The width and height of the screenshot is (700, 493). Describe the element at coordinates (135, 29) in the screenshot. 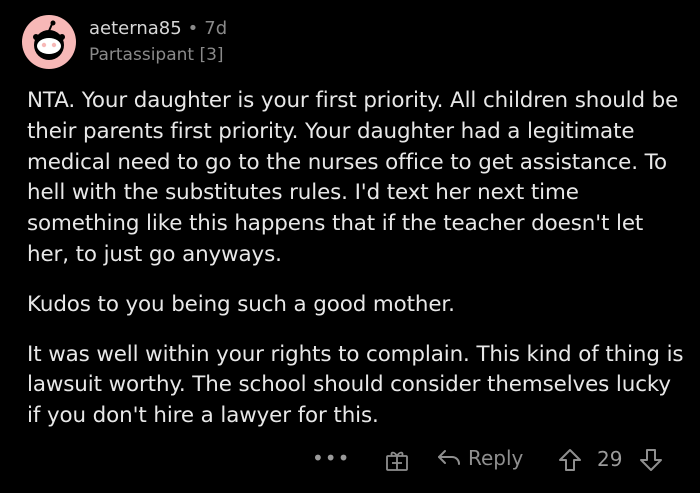

I see `username-link: aeterna85` at that location.